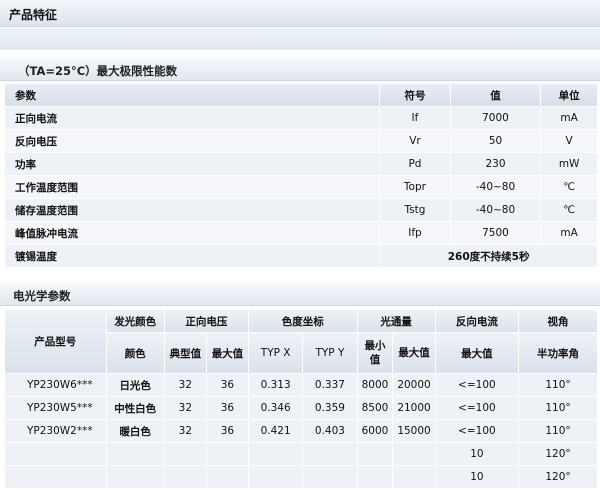 The height and width of the screenshot is (490, 600). Describe the element at coordinates (275, 353) in the screenshot. I see `subheader-typ-x: TYP X` at that location.